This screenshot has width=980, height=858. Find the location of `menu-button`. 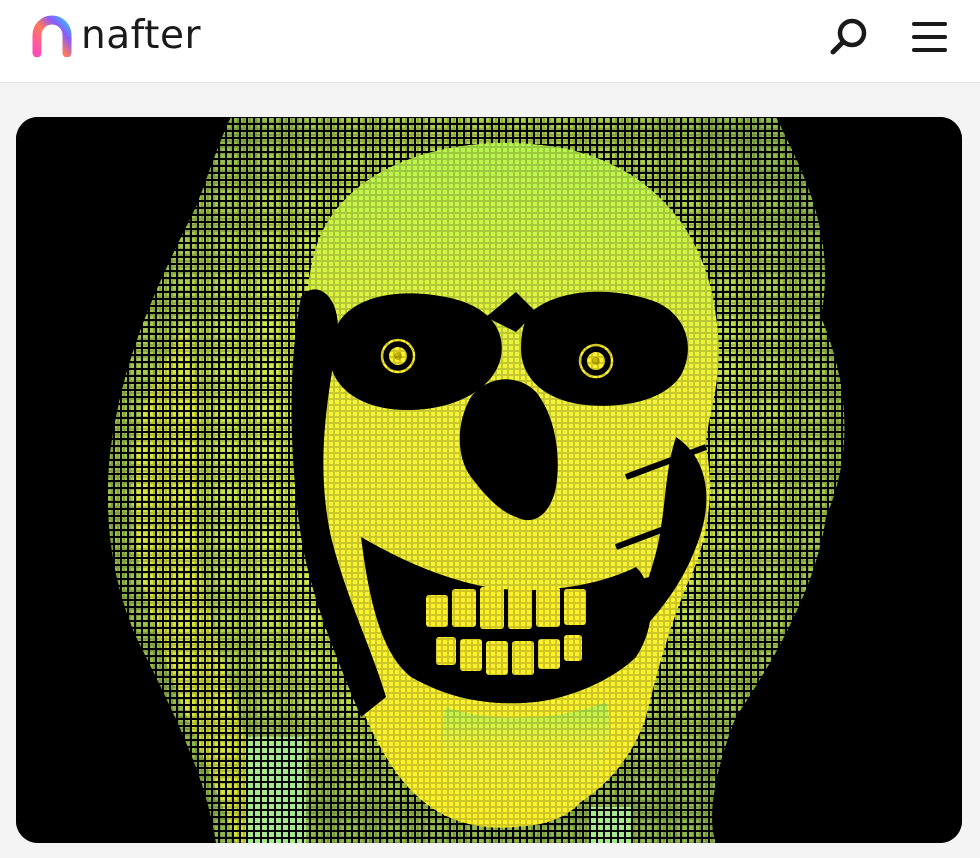

menu-button is located at coordinates (930, 37).